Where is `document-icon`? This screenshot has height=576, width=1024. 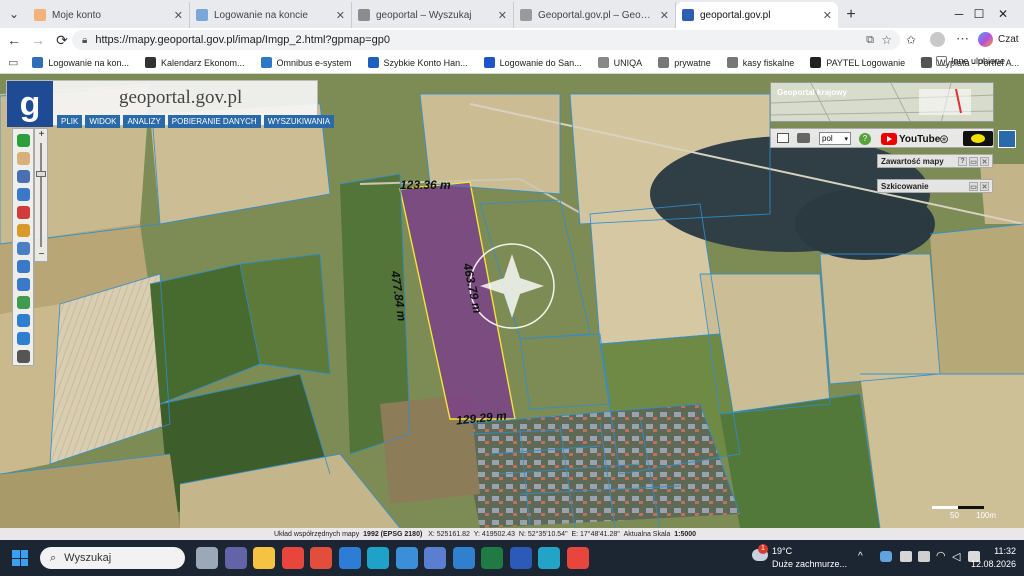
document-icon is located at coordinates (23, 176).